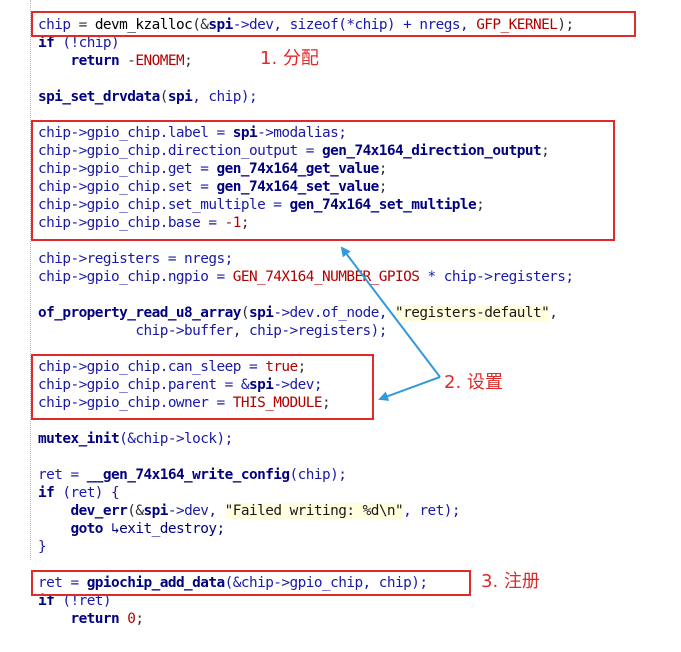 Image resolution: width=681 pixels, height=652 pixels. I want to click on arrows-overlay, so click(390, 323).